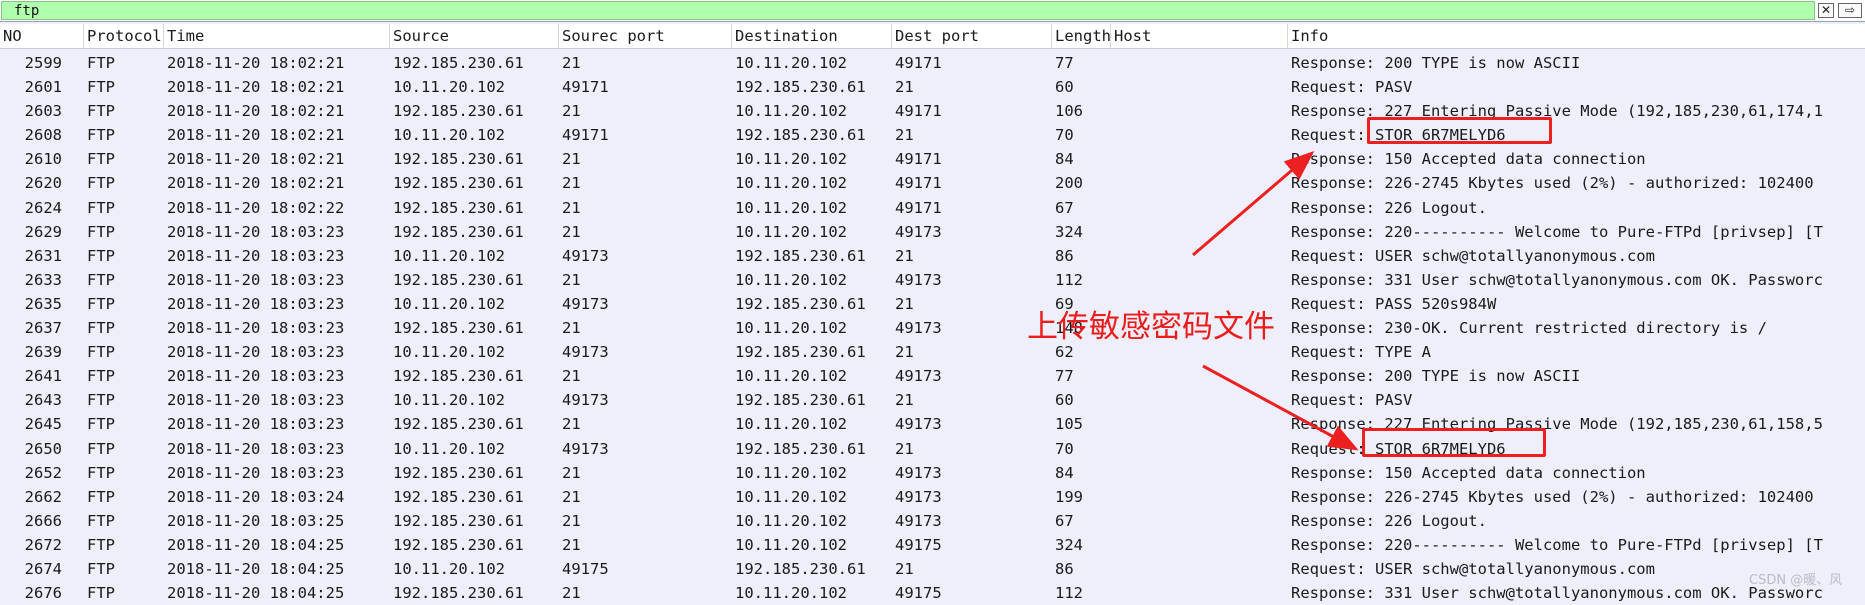 The height and width of the screenshot is (605, 1865). What do you see at coordinates (1280, 407) in the screenshot?
I see `arrow-down` at bounding box center [1280, 407].